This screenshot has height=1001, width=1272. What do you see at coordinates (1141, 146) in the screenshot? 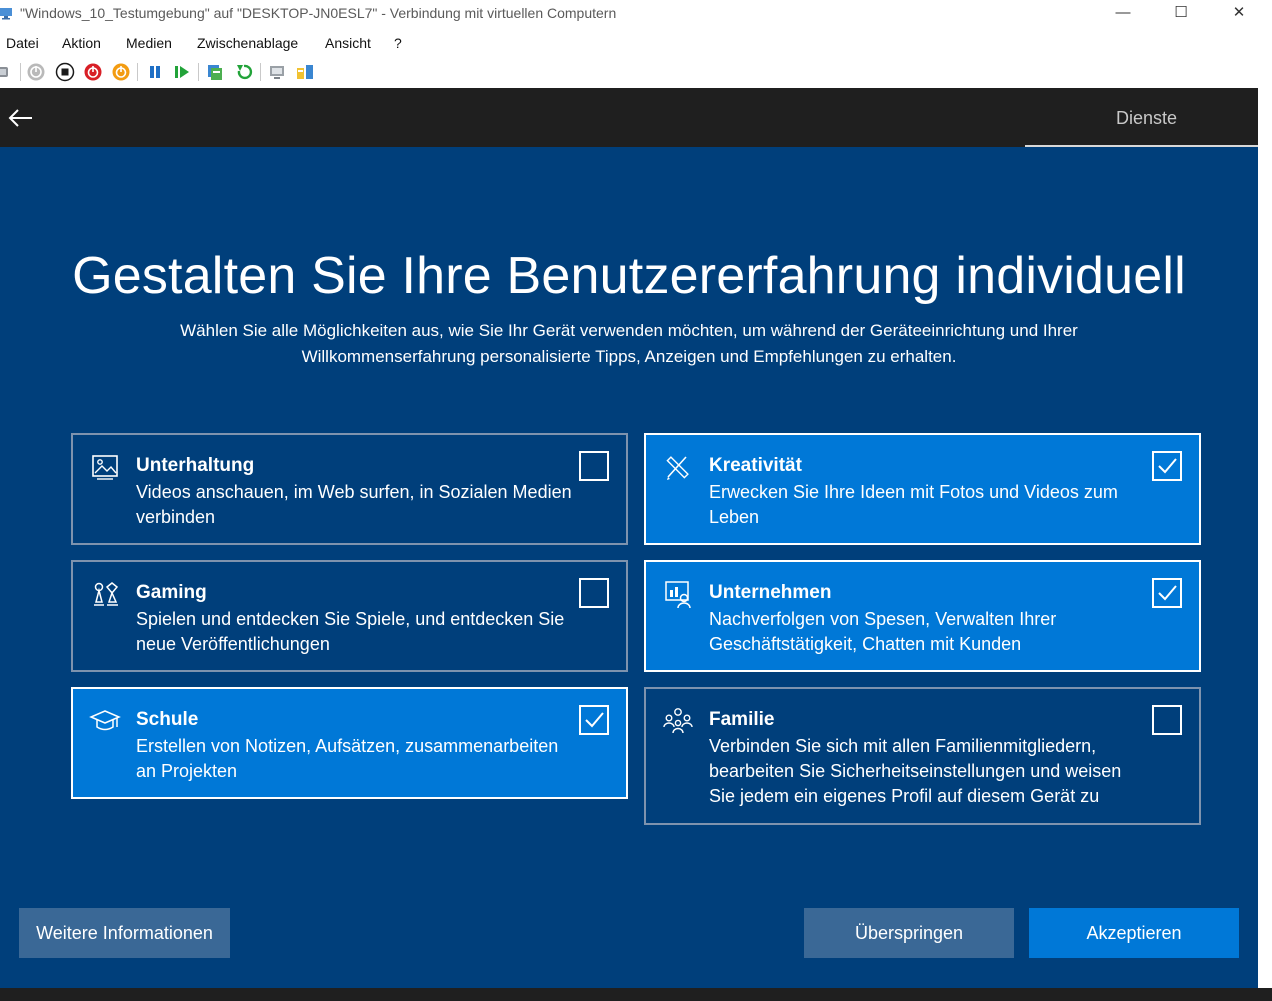
I see `stage-indicator` at bounding box center [1141, 146].